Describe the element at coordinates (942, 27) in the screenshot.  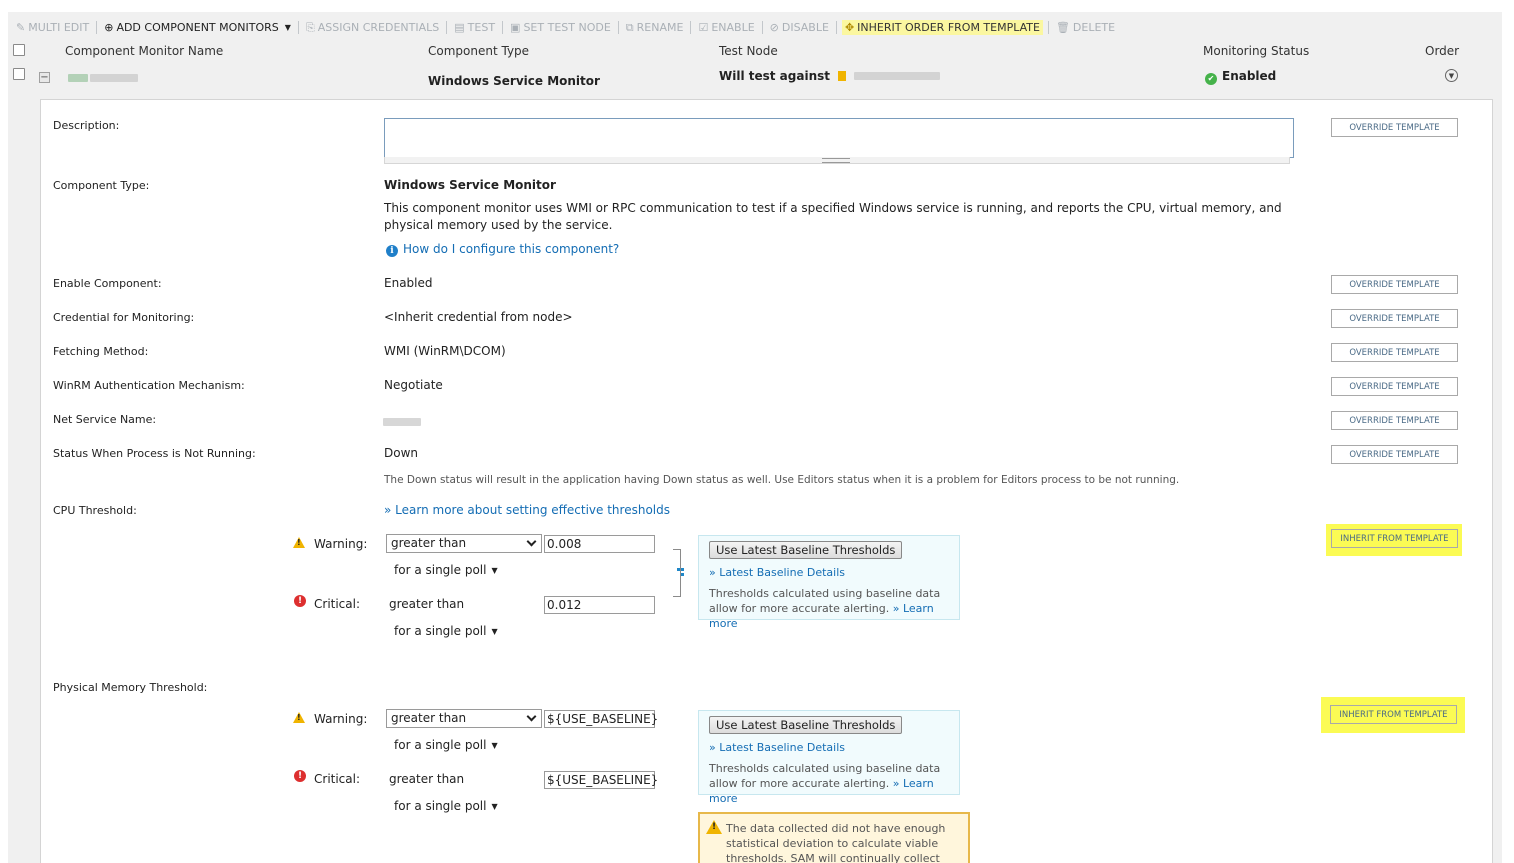
I see `inherit-order-button: ✥ INHERIT ORDER FROM TEMPLATE` at that location.